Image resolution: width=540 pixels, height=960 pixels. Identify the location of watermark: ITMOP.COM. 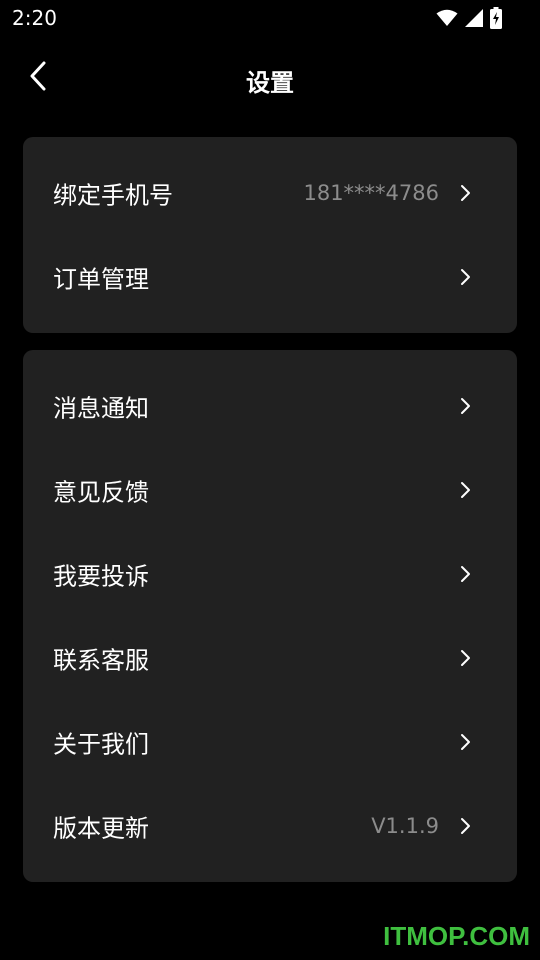
(456, 936).